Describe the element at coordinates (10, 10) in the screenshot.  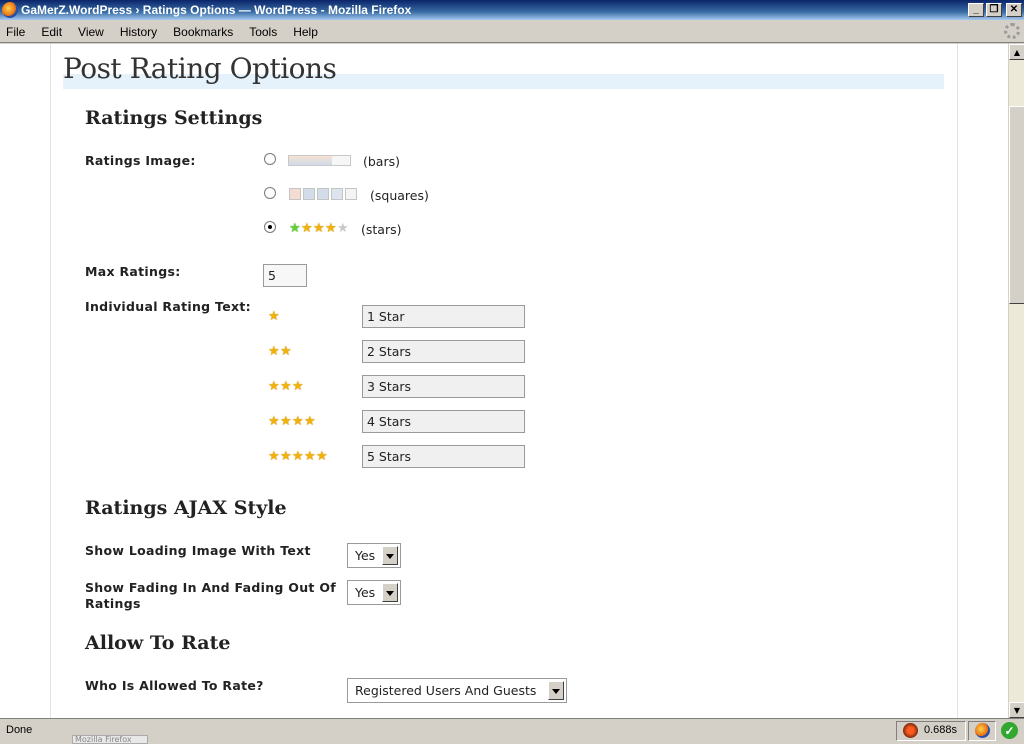
I see `firefox-icon` at that location.